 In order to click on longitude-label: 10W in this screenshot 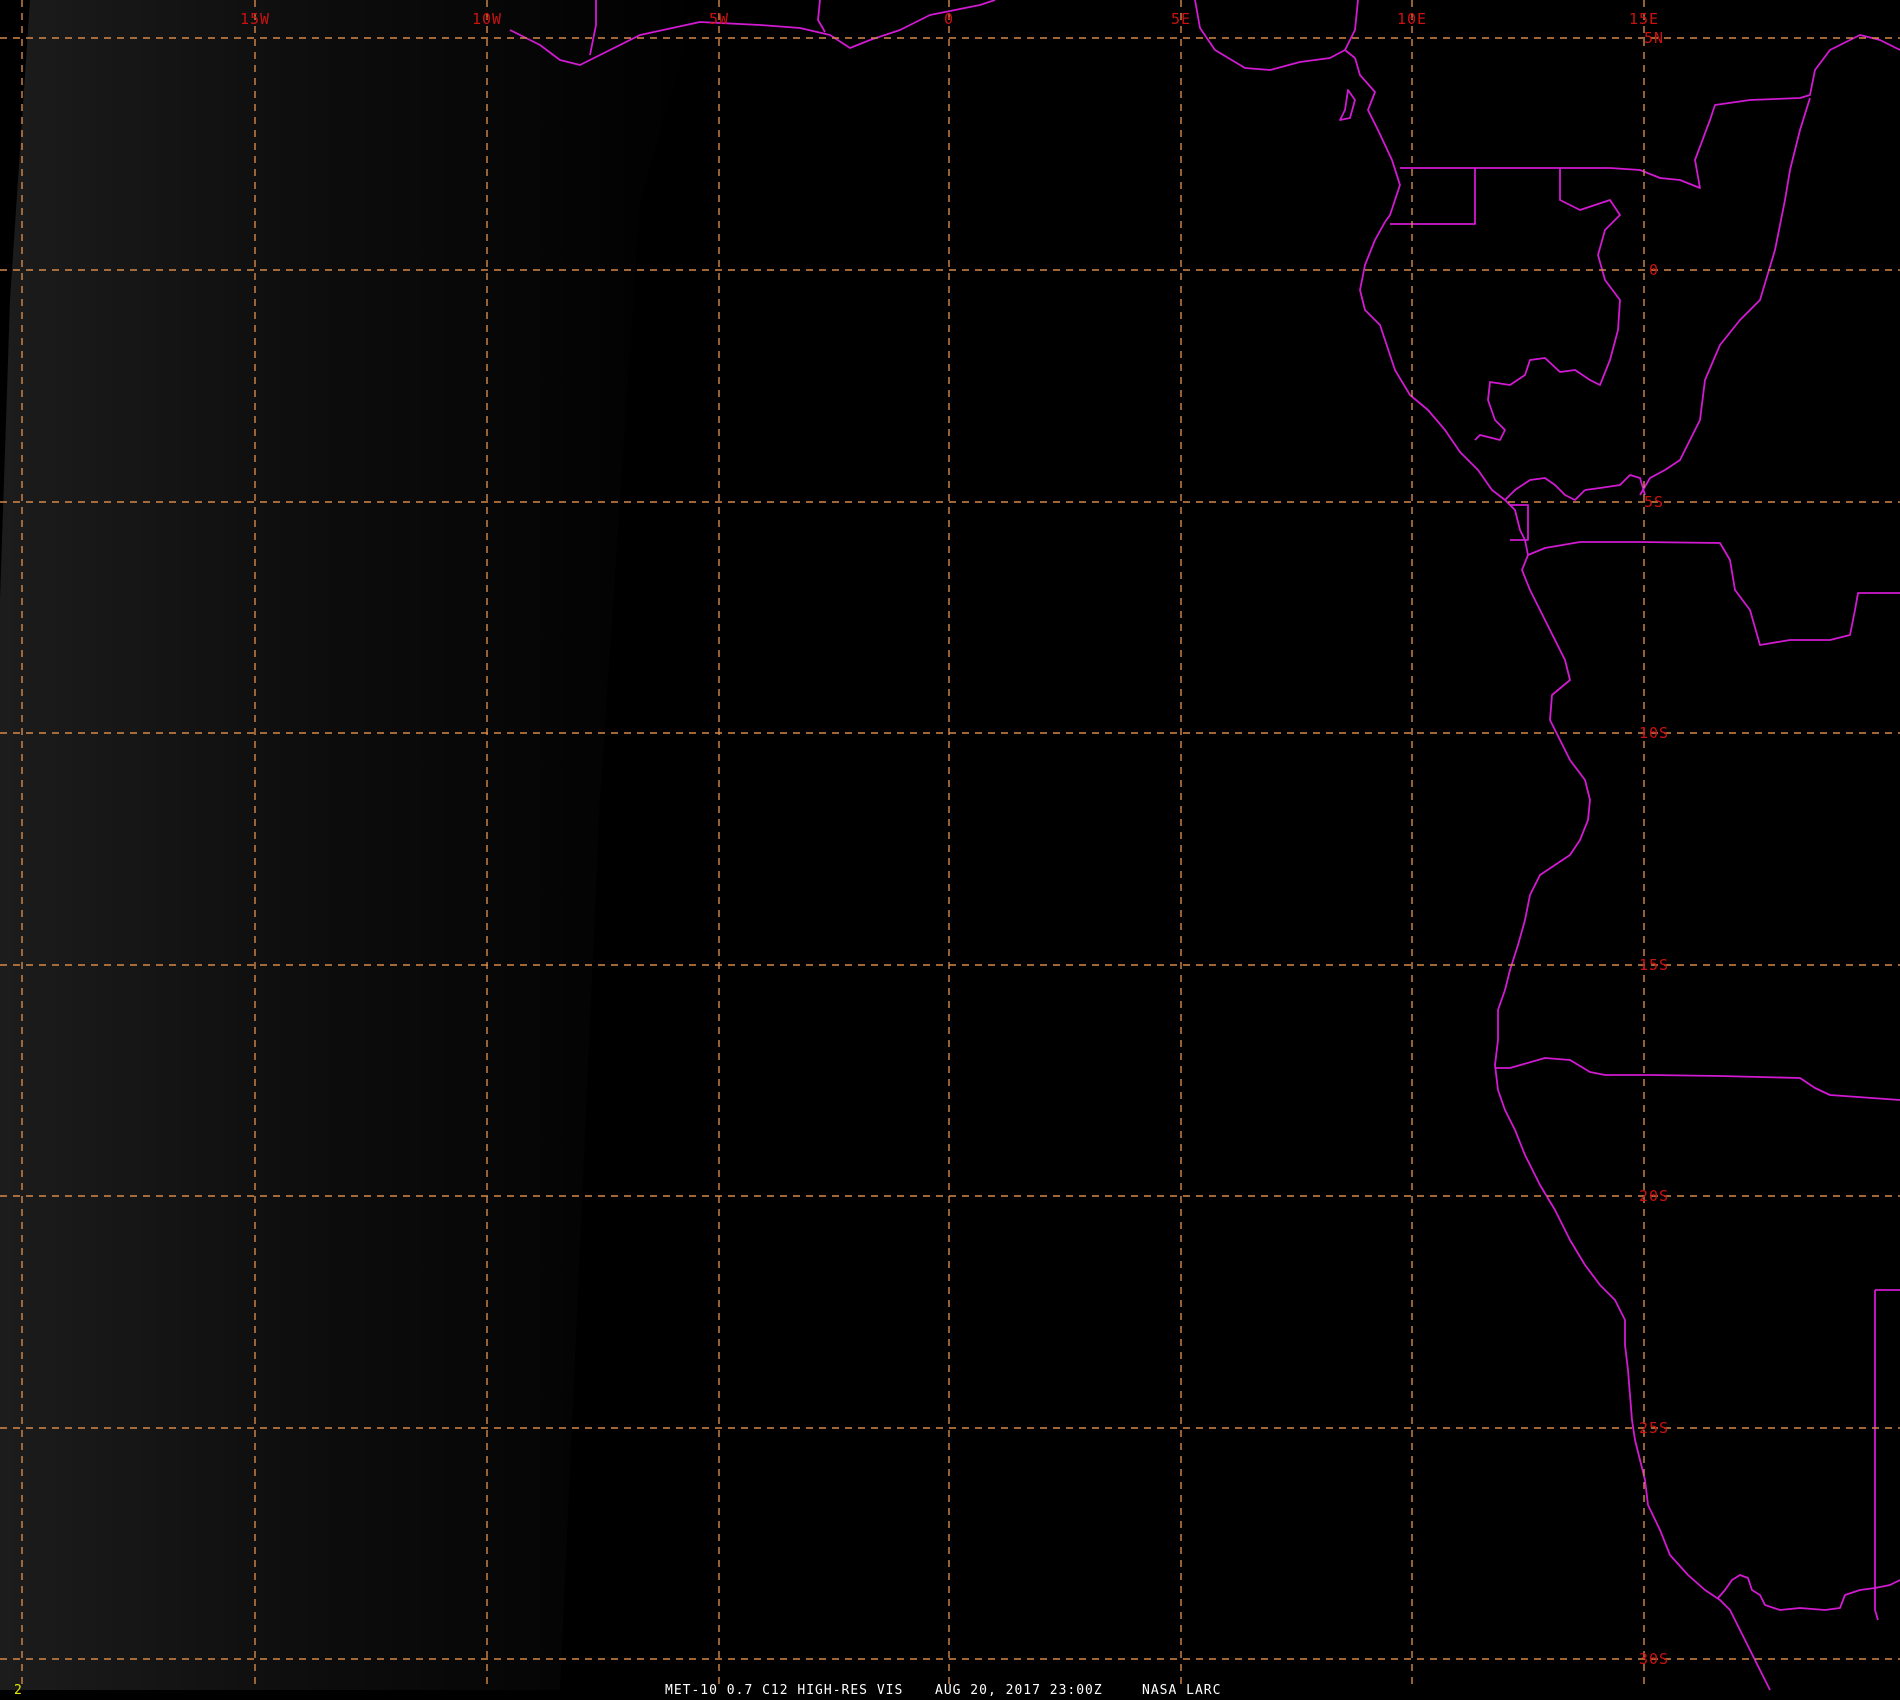, I will do `click(487, 19)`.